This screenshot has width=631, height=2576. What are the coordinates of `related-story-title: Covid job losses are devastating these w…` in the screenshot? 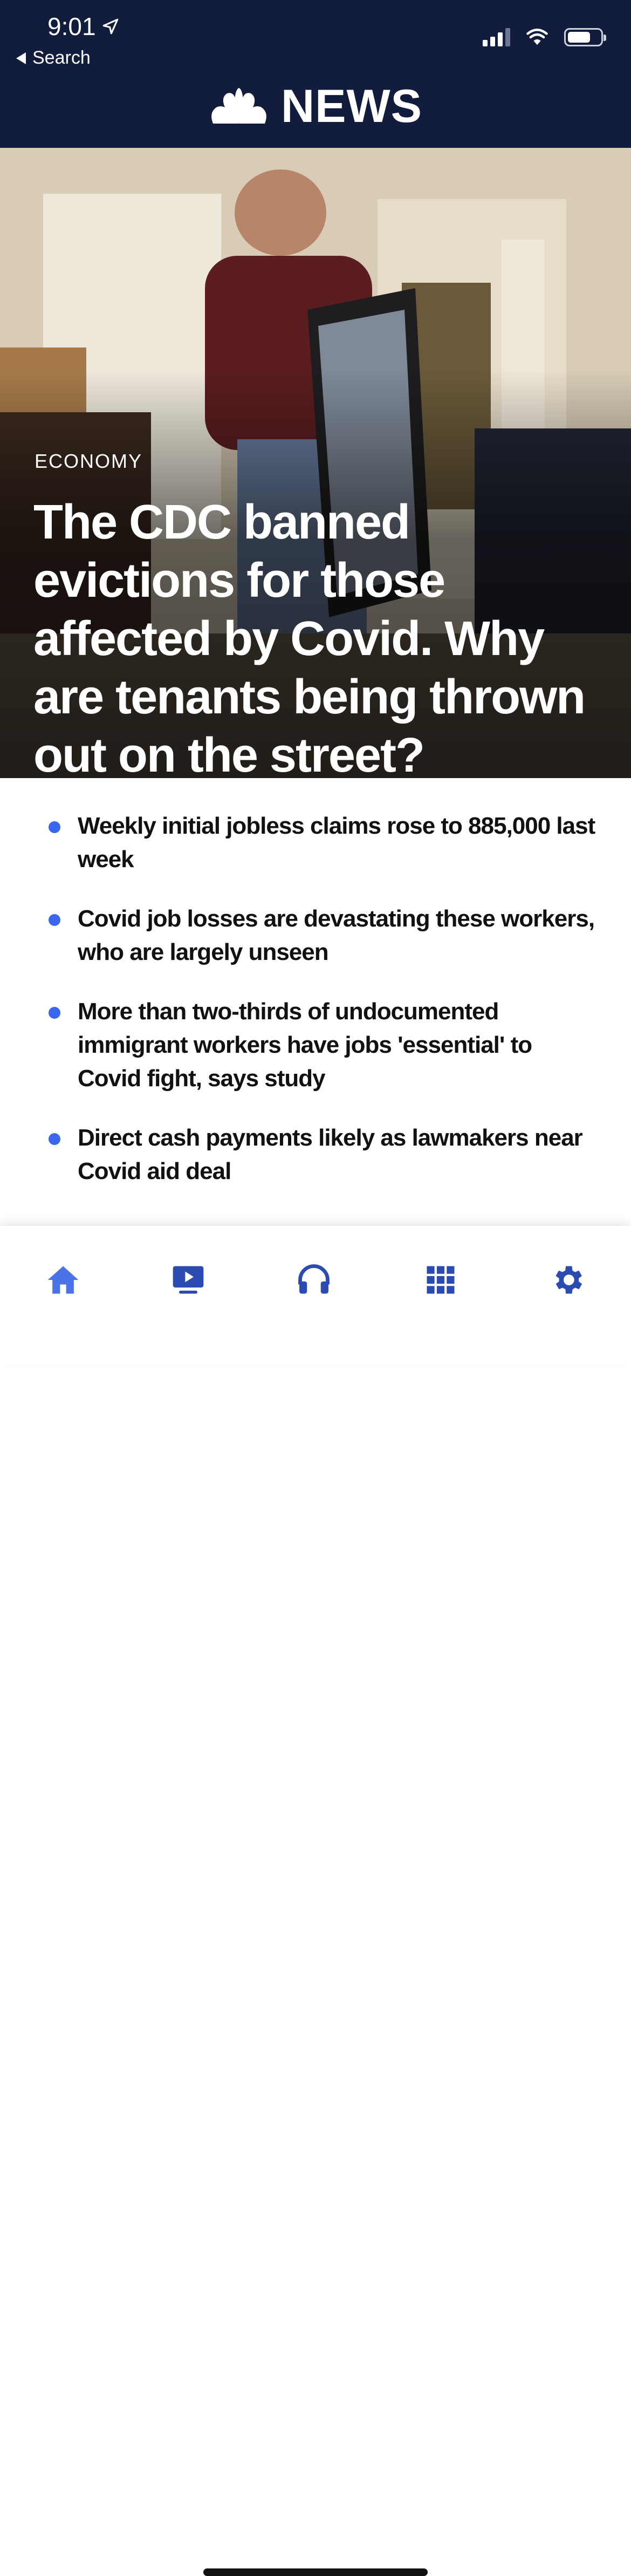 It's located at (336, 935).